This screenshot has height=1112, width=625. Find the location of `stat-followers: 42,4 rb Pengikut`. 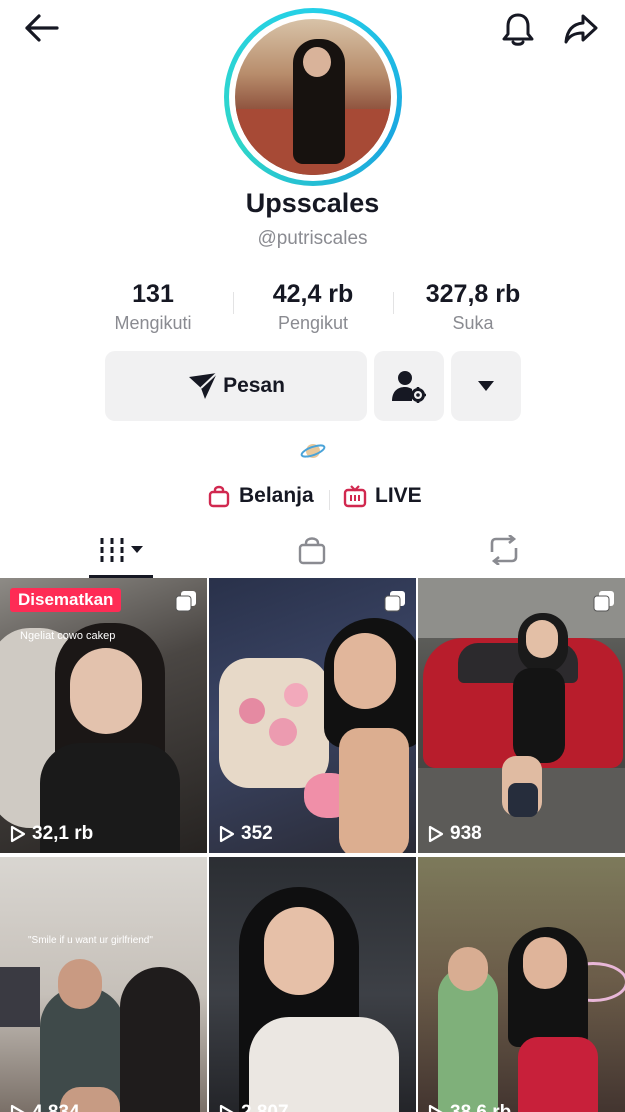

stat-followers: 42,4 rb Pengikut is located at coordinates (313, 307).